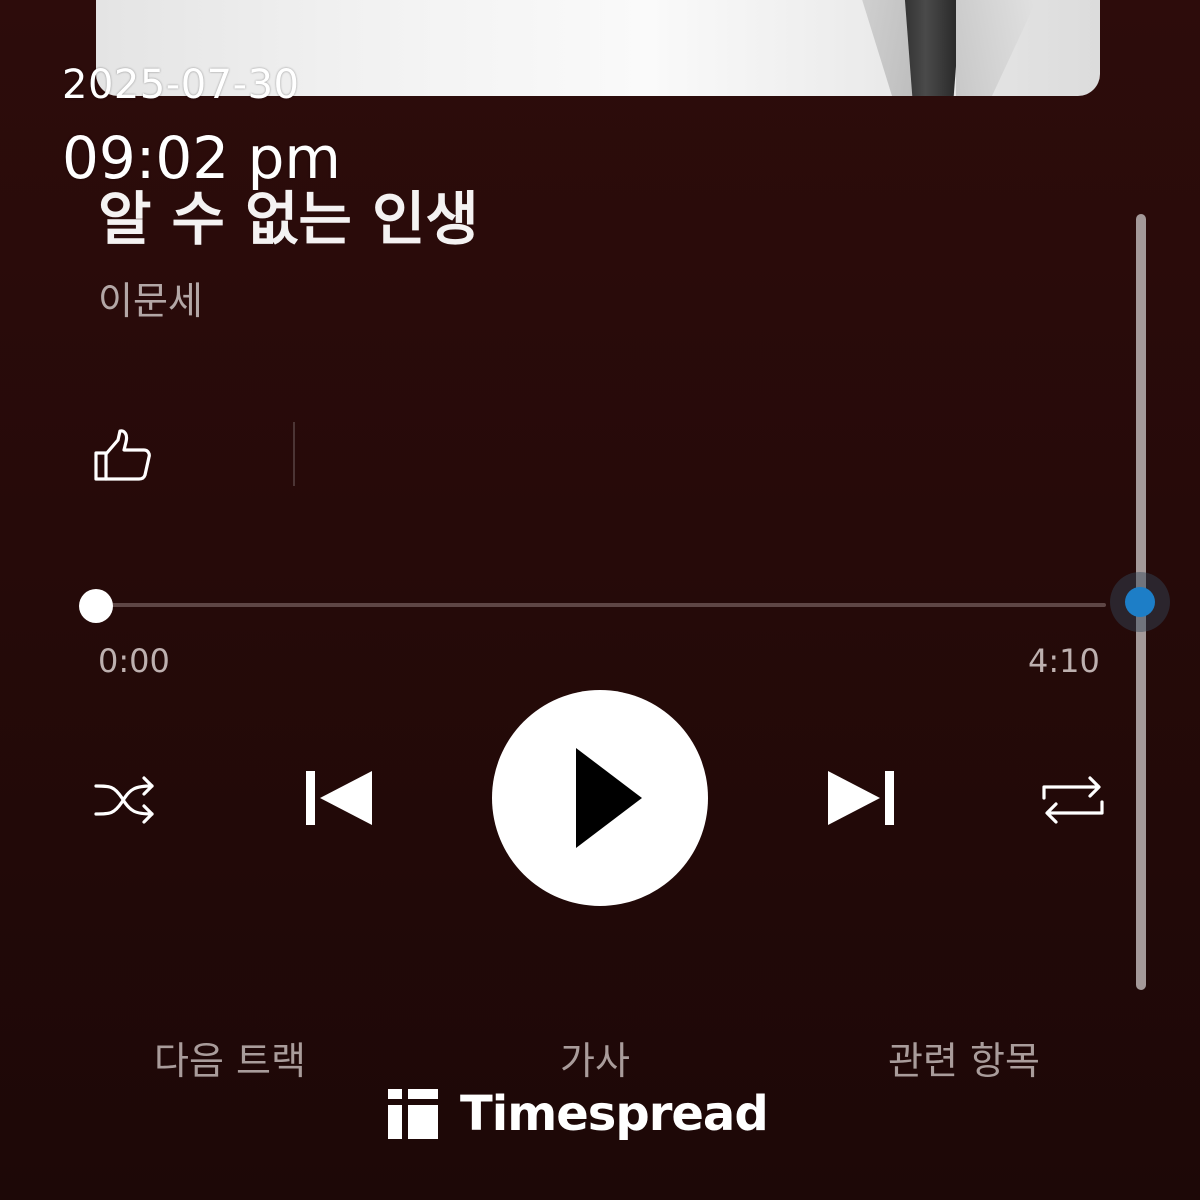  What do you see at coordinates (181, 85) in the screenshot?
I see `timestamp-date: 2025-07-30` at bounding box center [181, 85].